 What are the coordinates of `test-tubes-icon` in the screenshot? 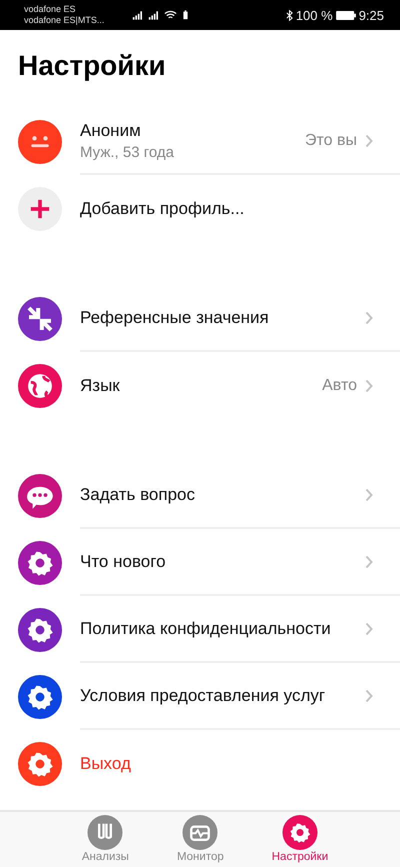 It's located at (105, 832).